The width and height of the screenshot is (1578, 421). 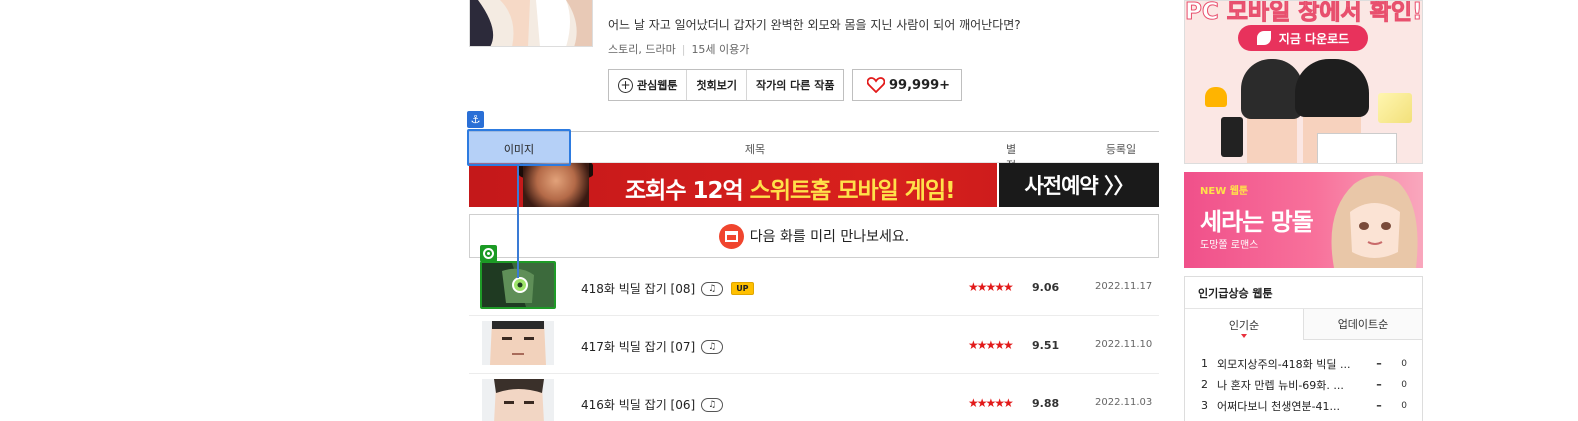 What do you see at coordinates (1046, 287) in the screenshot?
I see `episode-score: 9.06` at bounding box center [1046, 287].